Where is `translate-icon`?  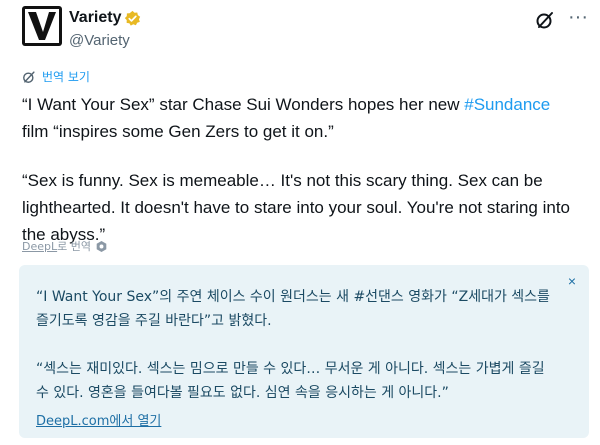
translate-icon is located at coordinates (29, 76).